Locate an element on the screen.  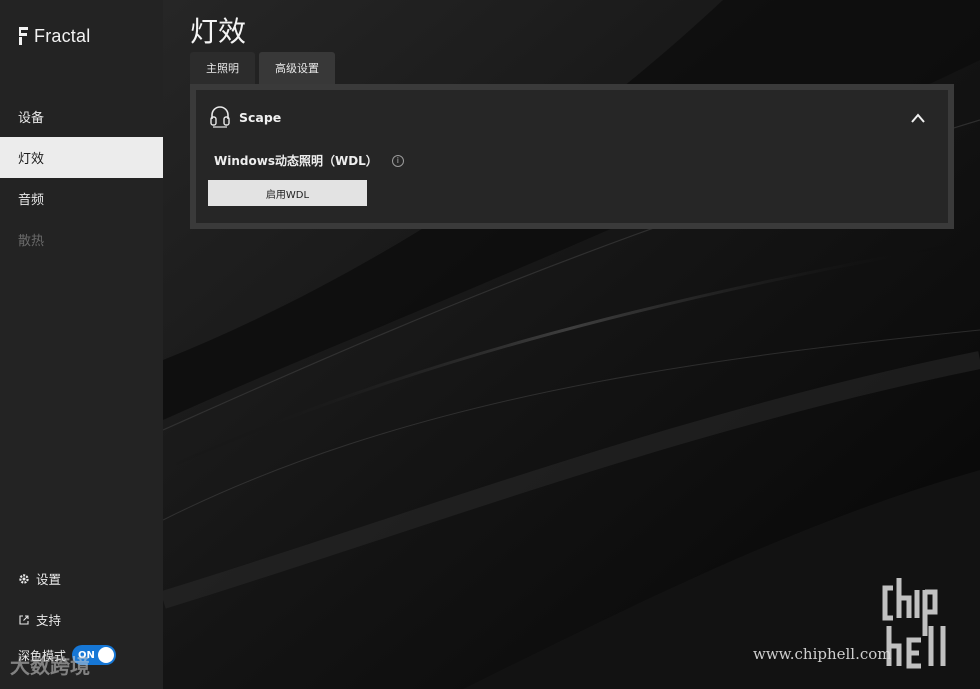
tab-advanced-settings: 高级设置 is located at coordinates (297, 68).